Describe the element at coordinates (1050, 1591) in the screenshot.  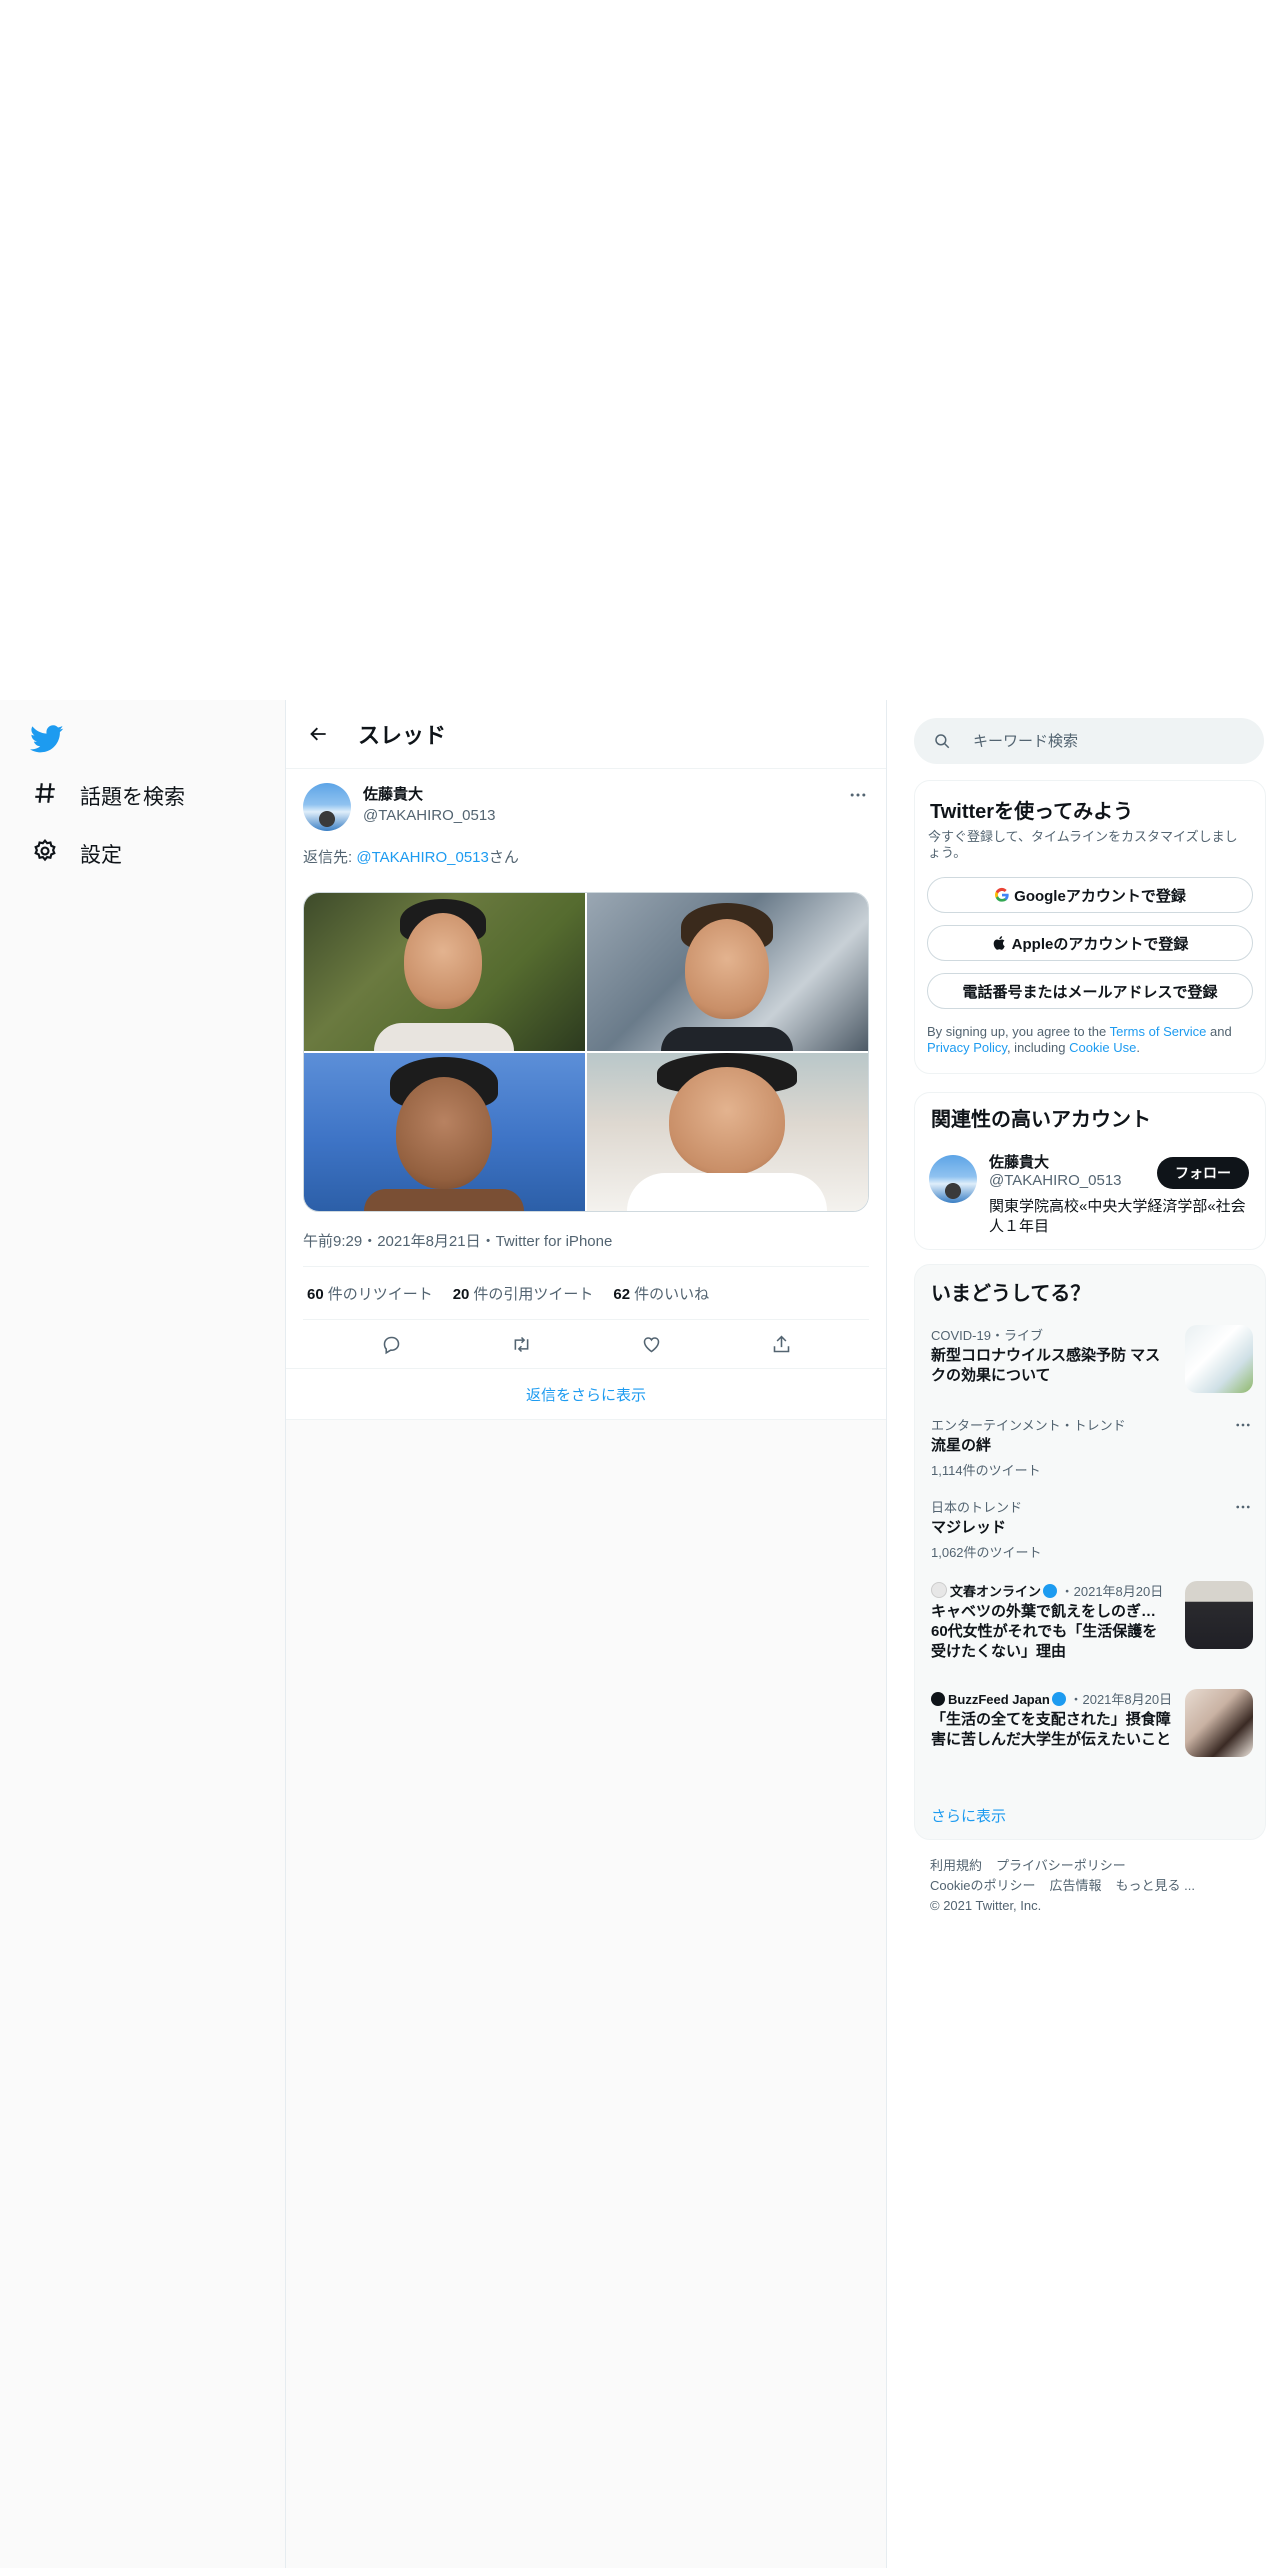
I see `verified-badge-icon` at that location.